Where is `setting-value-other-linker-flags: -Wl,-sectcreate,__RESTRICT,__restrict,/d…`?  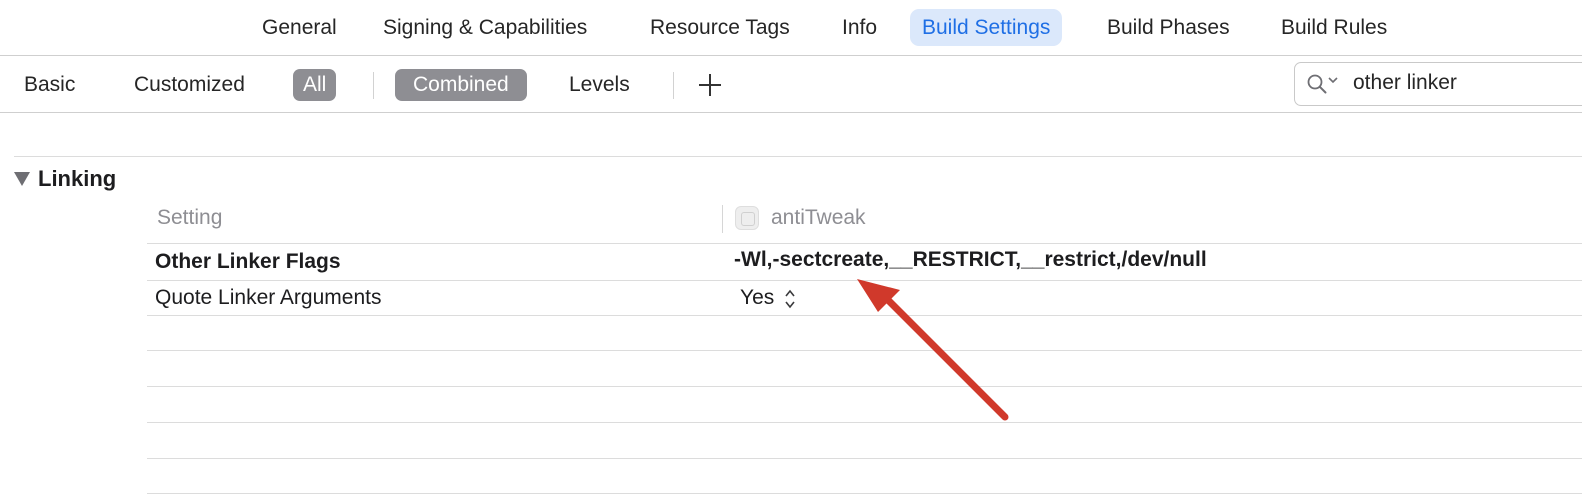 setting-value-other-linker-flags: -Wl,-sectcreate,__RESTRICT,__restrict,/d… is located at coordinates (970, 260).